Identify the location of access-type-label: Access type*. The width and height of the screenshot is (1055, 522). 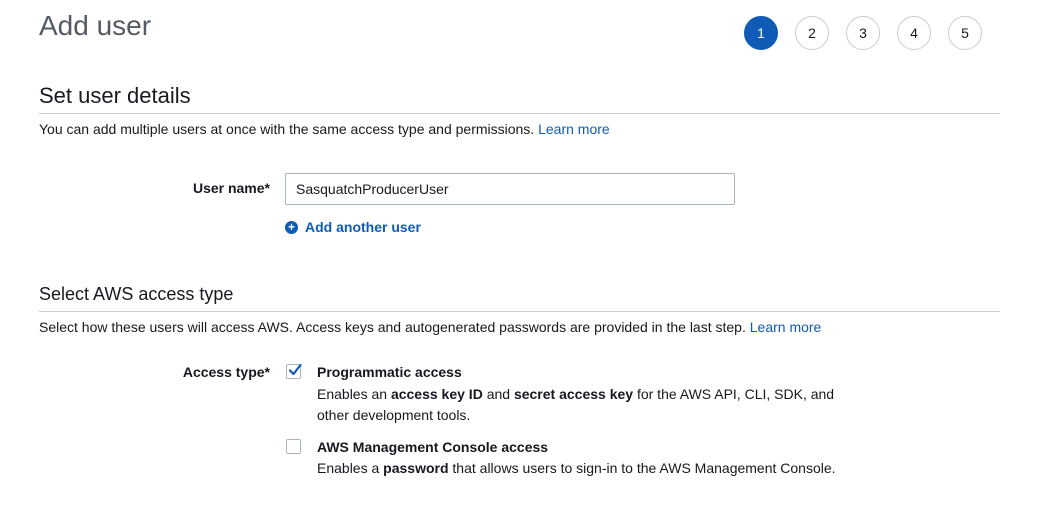
(226, 372).